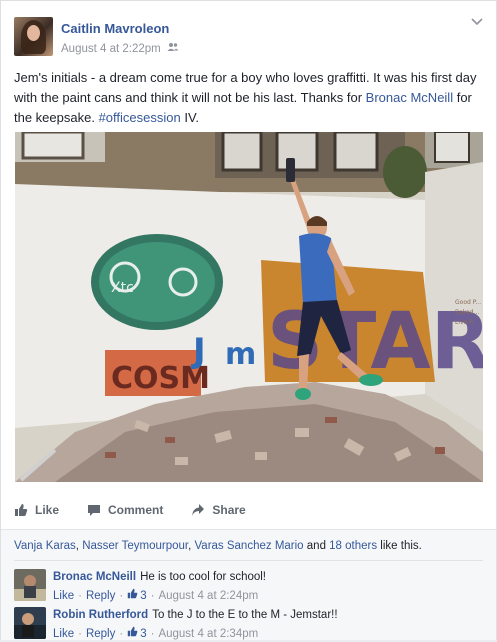 The width and height of the screenshot is (497, 642). What do you see at coordinates (208, 596) in the screenshot?
I see `comment-timestamp: August 4 at 2:24pm` at bounding box center [208, 596].